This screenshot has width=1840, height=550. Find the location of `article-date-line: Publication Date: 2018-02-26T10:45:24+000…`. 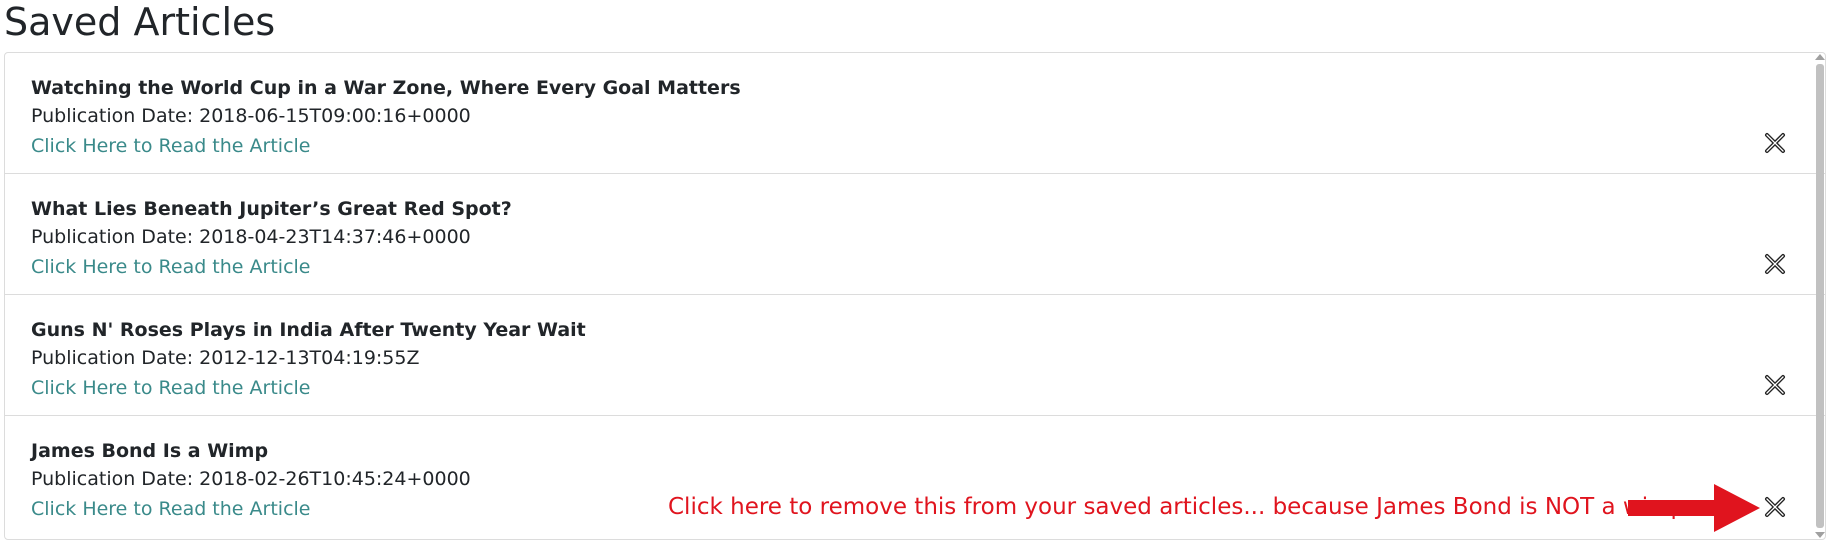

article-date-line: Publication Date: 2018-02-26T10:45:24+000… is located at coordinates (915, 479).